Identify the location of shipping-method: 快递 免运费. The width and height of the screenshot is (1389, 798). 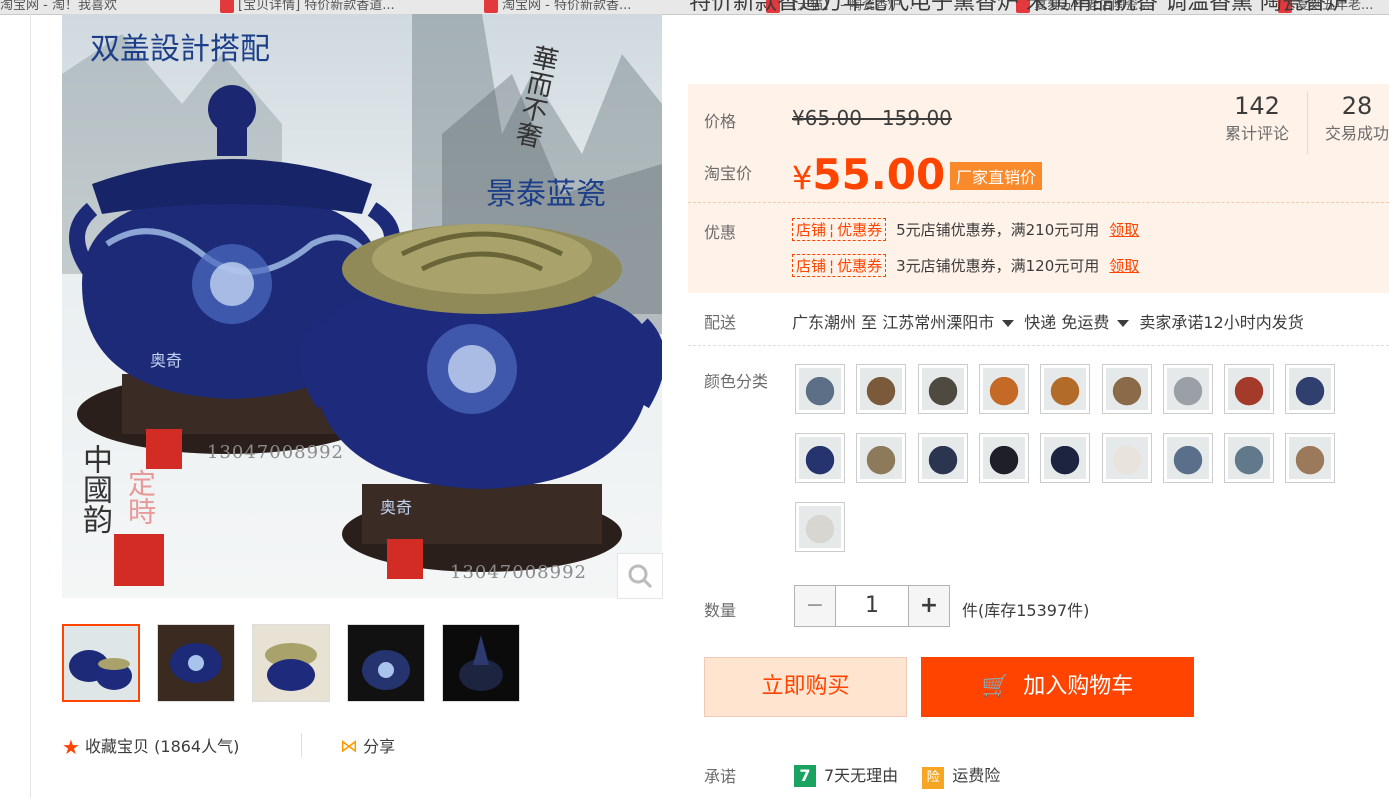
(1067, 322).